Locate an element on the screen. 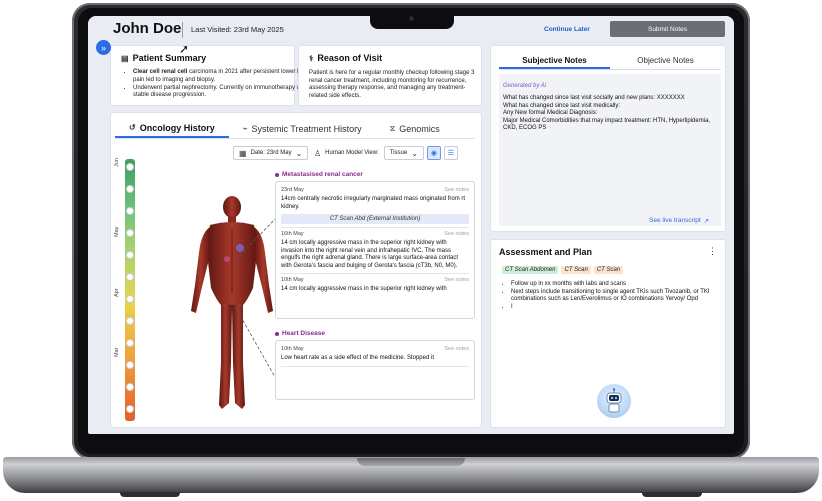 This screenshot has width=822, height=501. divider is located at coordinates (182, 30).